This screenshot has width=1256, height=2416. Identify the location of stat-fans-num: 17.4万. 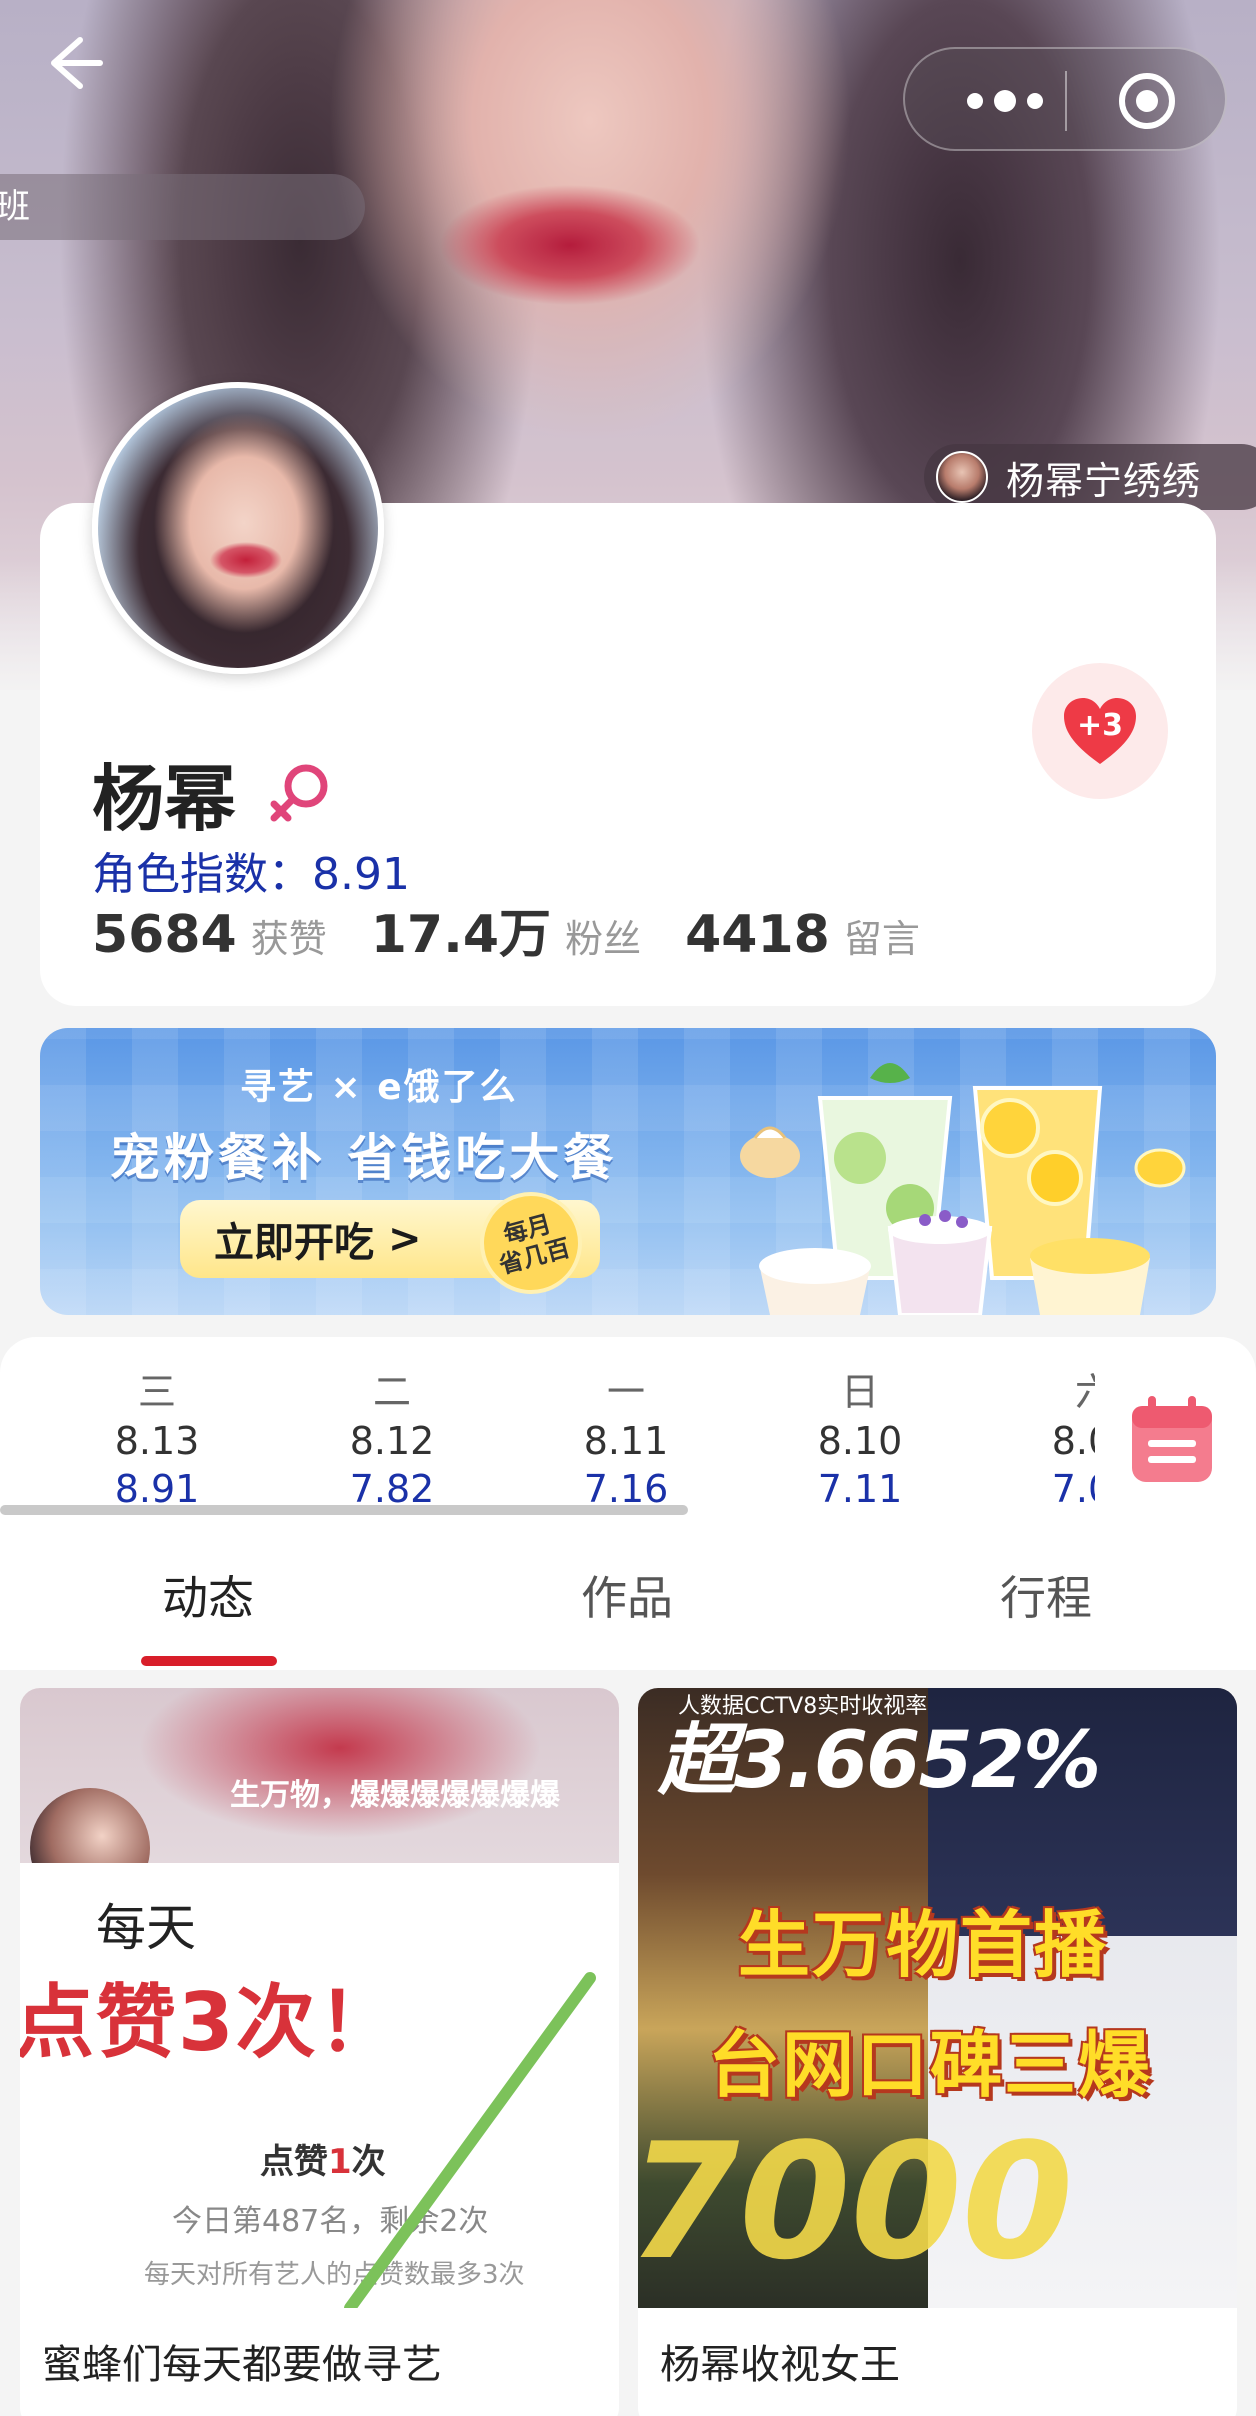
(461, 935).